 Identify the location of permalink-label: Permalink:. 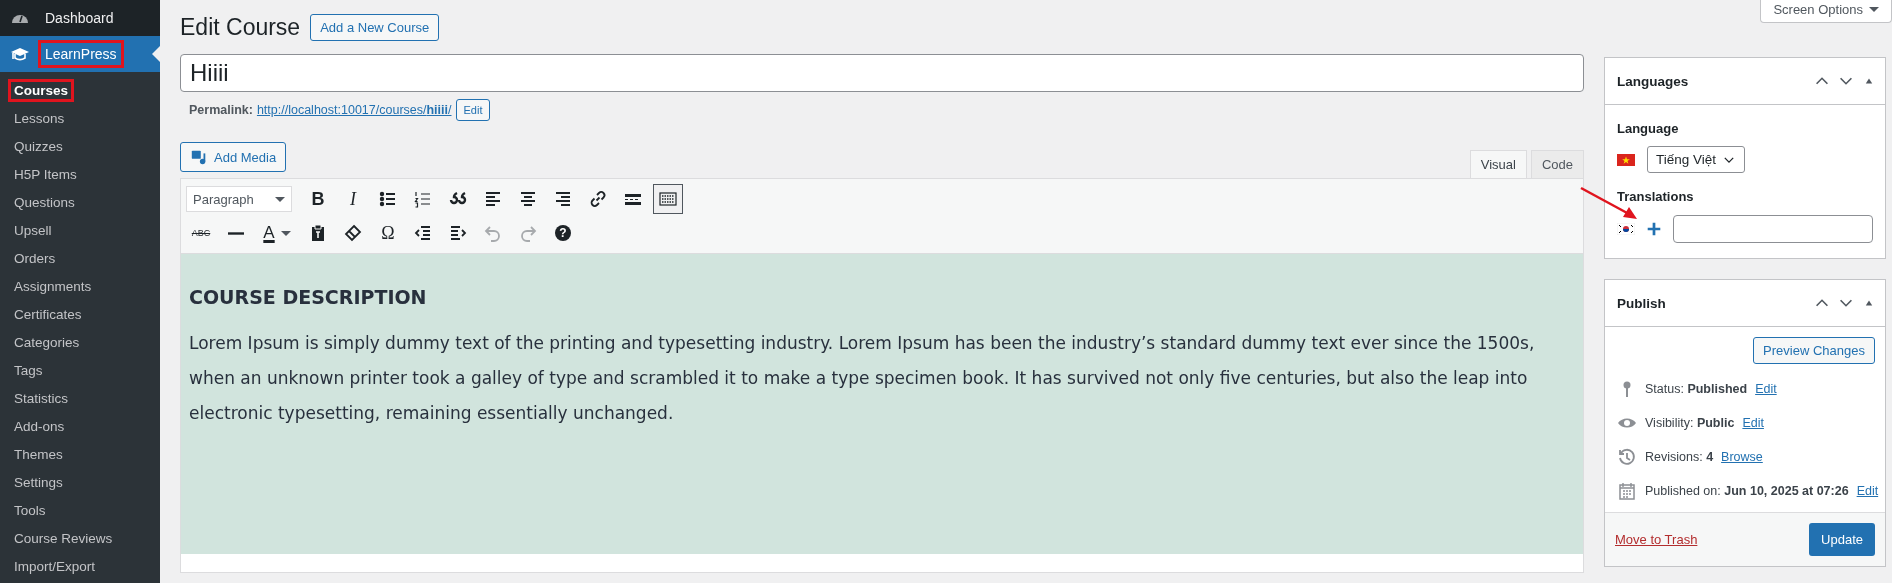
(221, 110).